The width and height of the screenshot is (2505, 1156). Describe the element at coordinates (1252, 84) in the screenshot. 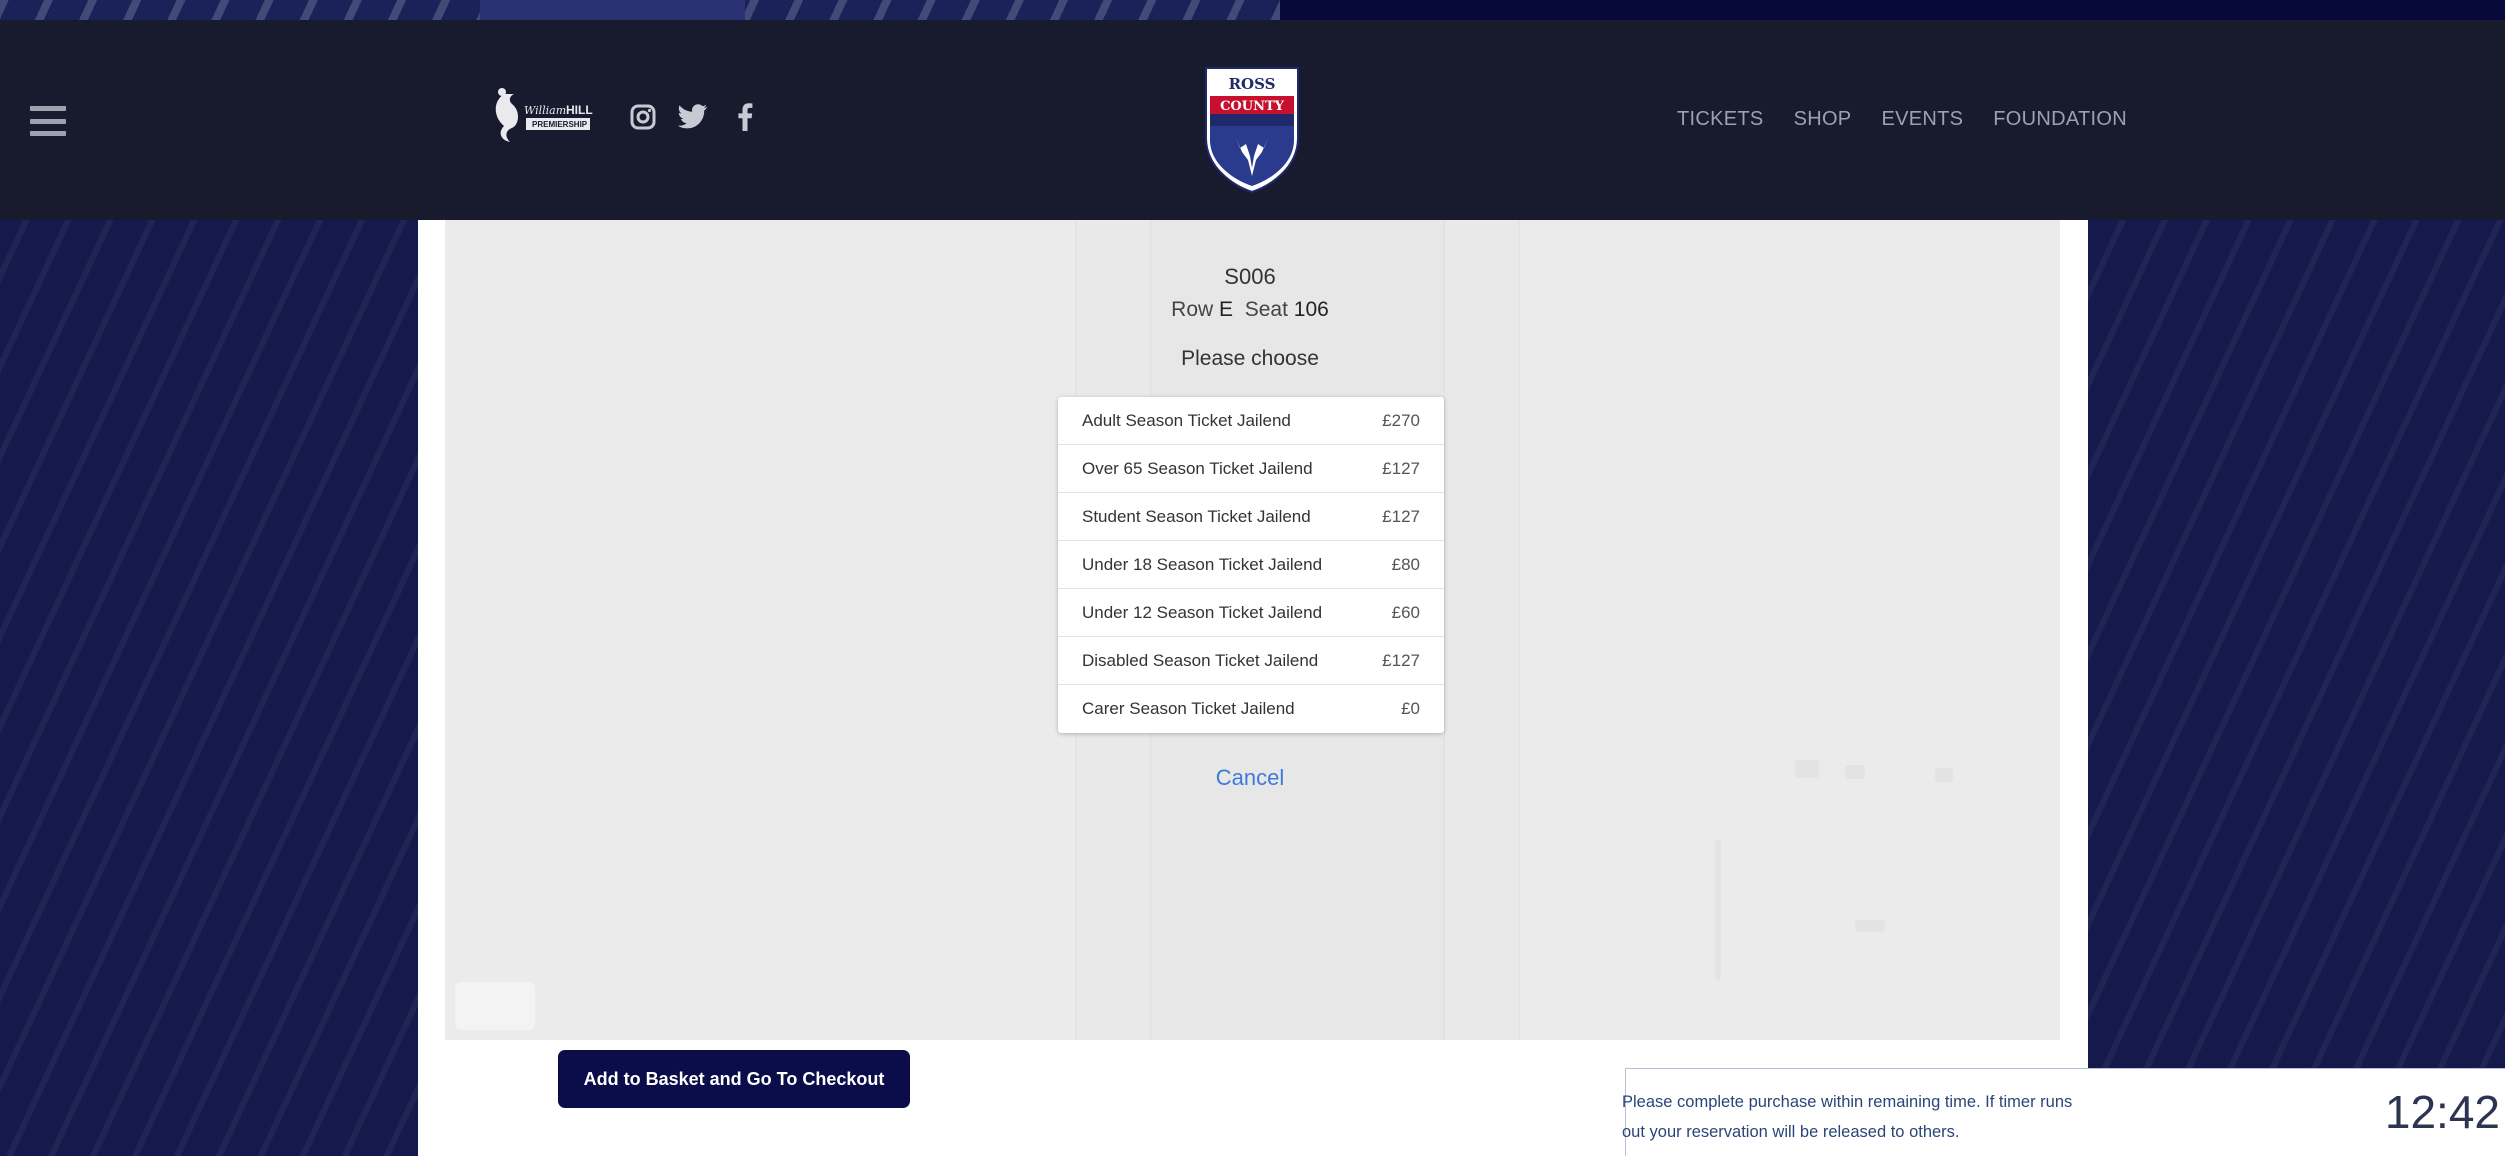

I see `crest-text-top: ROSS` at that location.